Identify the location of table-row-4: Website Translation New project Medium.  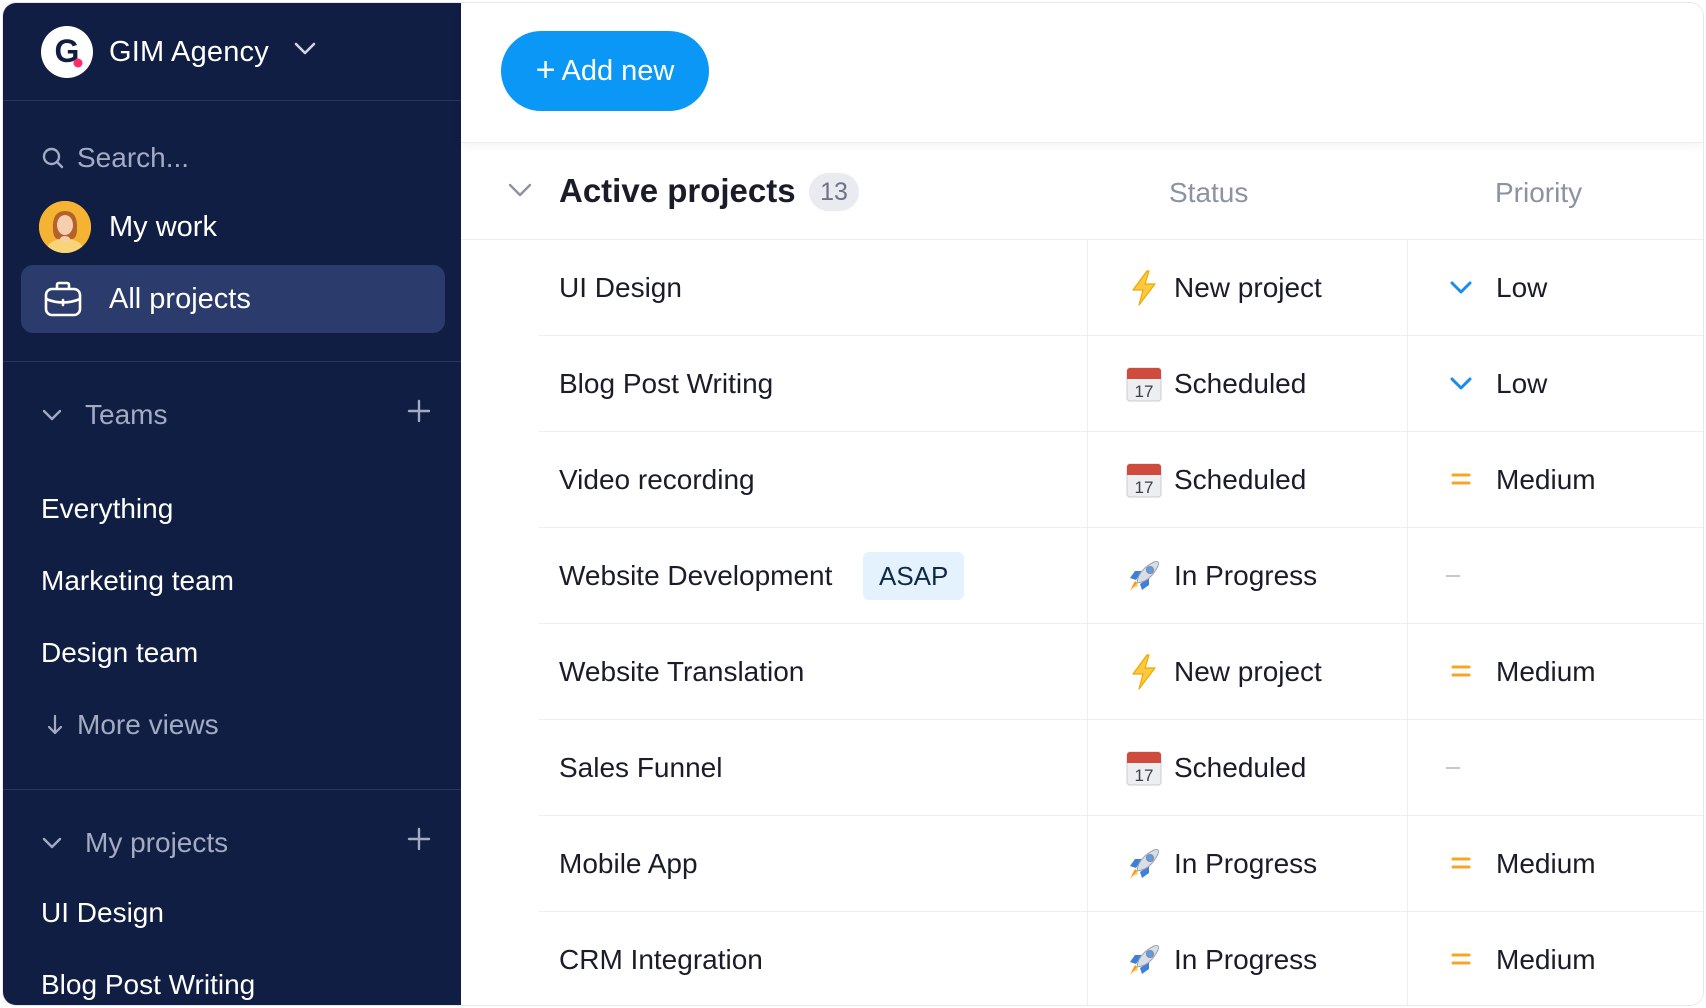
(1121, 672).